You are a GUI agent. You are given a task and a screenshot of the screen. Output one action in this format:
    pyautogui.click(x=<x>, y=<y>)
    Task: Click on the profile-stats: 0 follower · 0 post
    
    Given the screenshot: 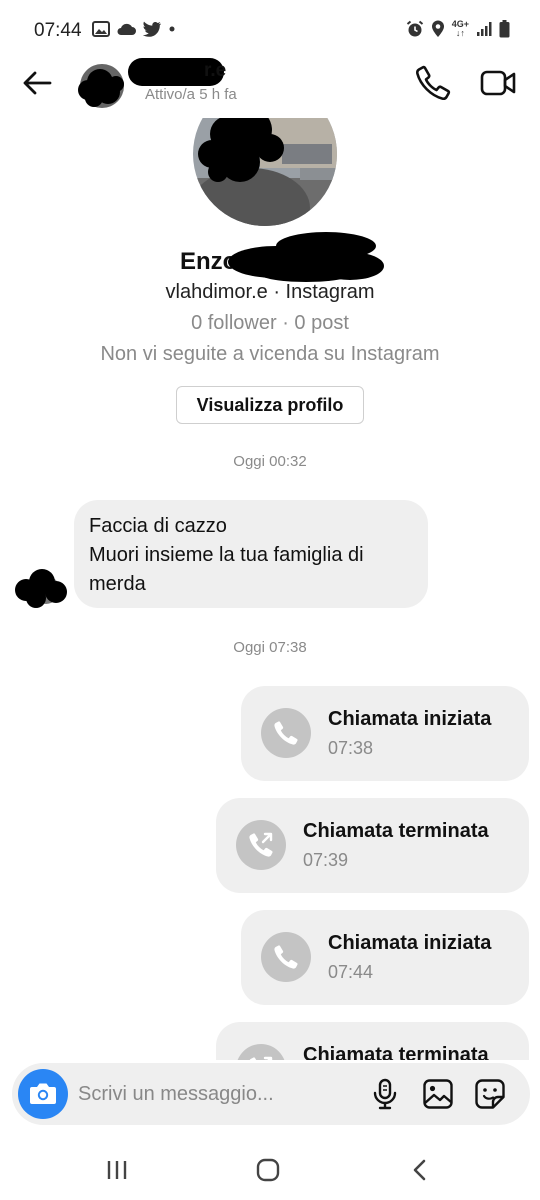 What is the action you would take?
    pyautogui.click(x=270, y=323)
    